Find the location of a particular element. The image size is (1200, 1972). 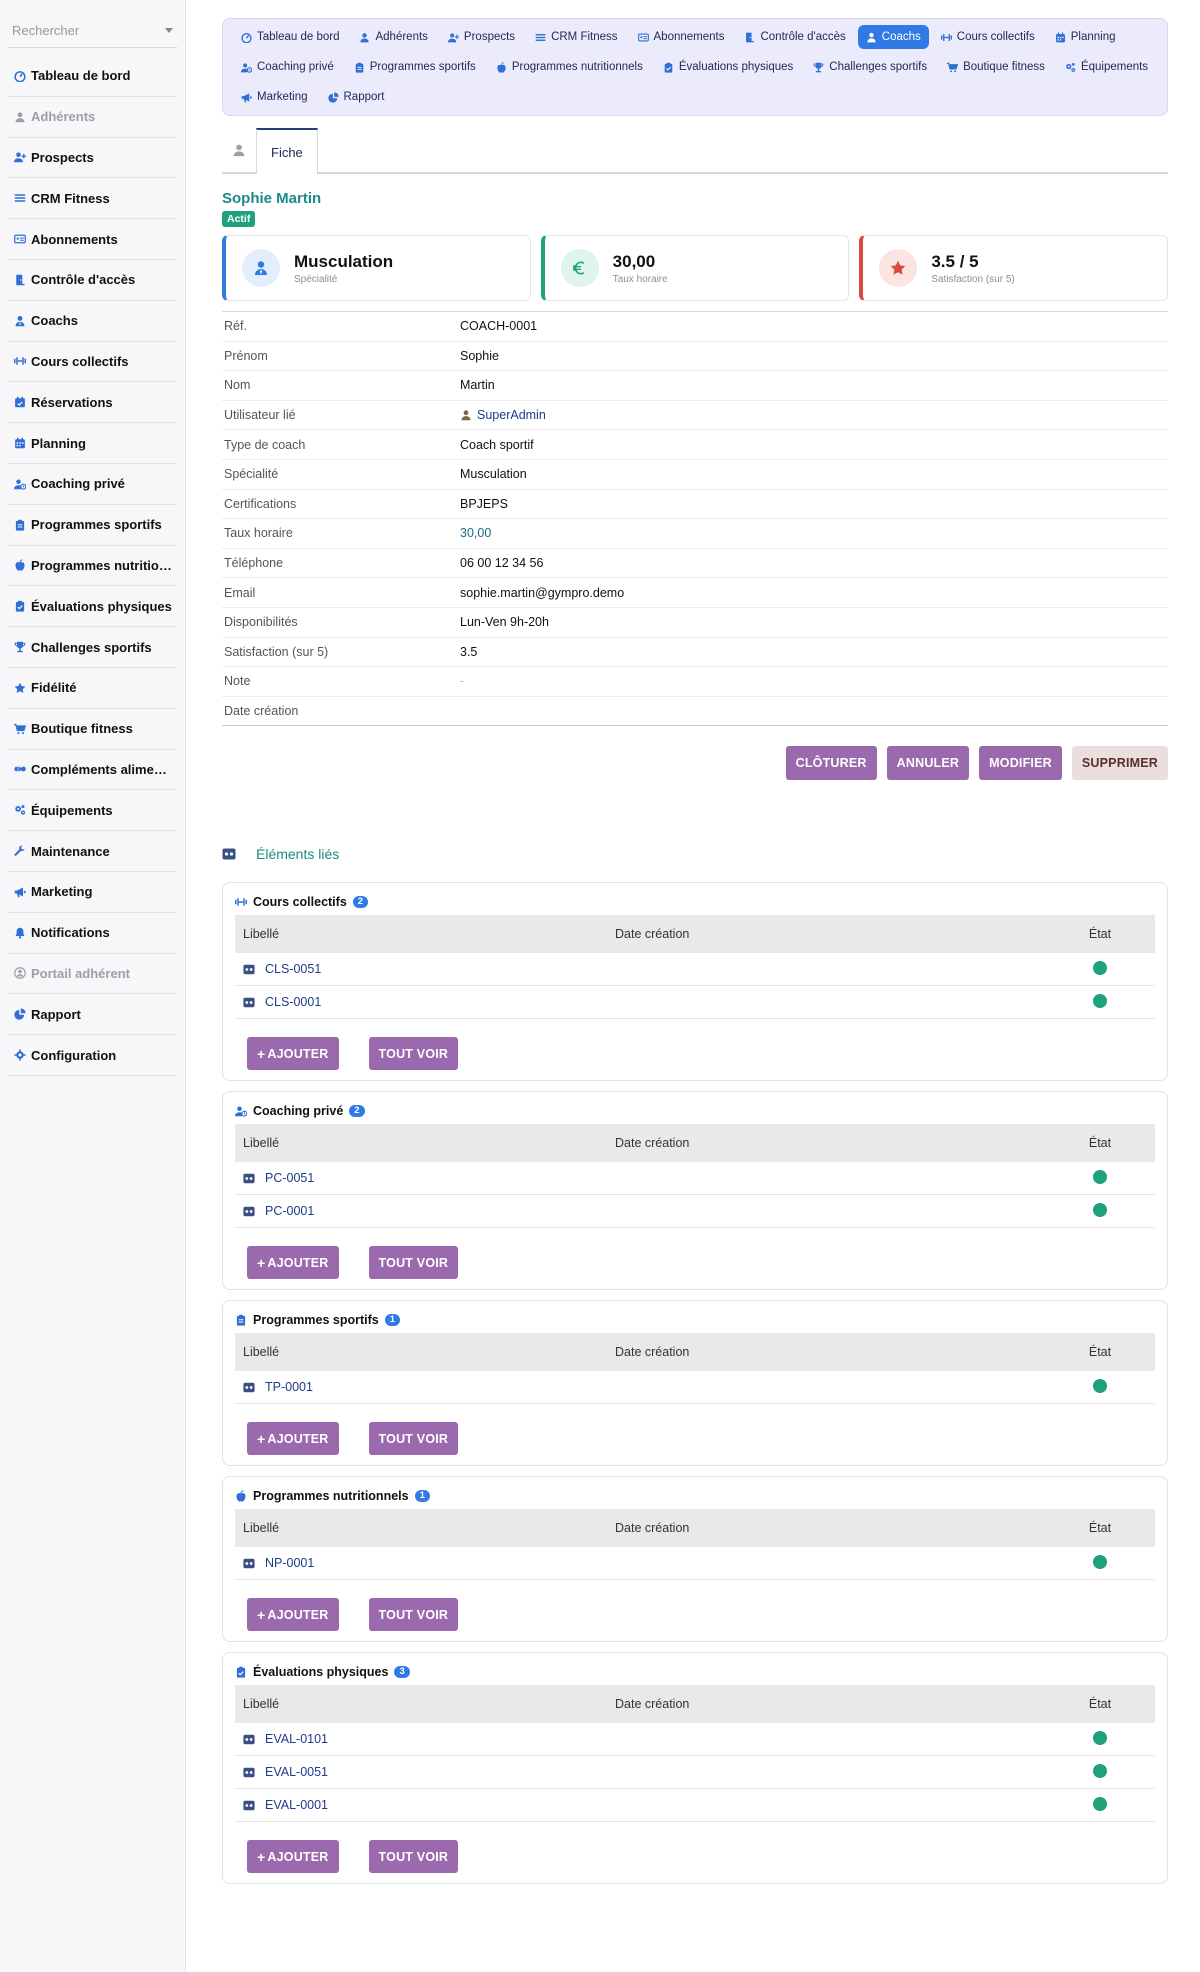

sidebar-item-configuration: Configuration is located at coordinates (92, 1055).